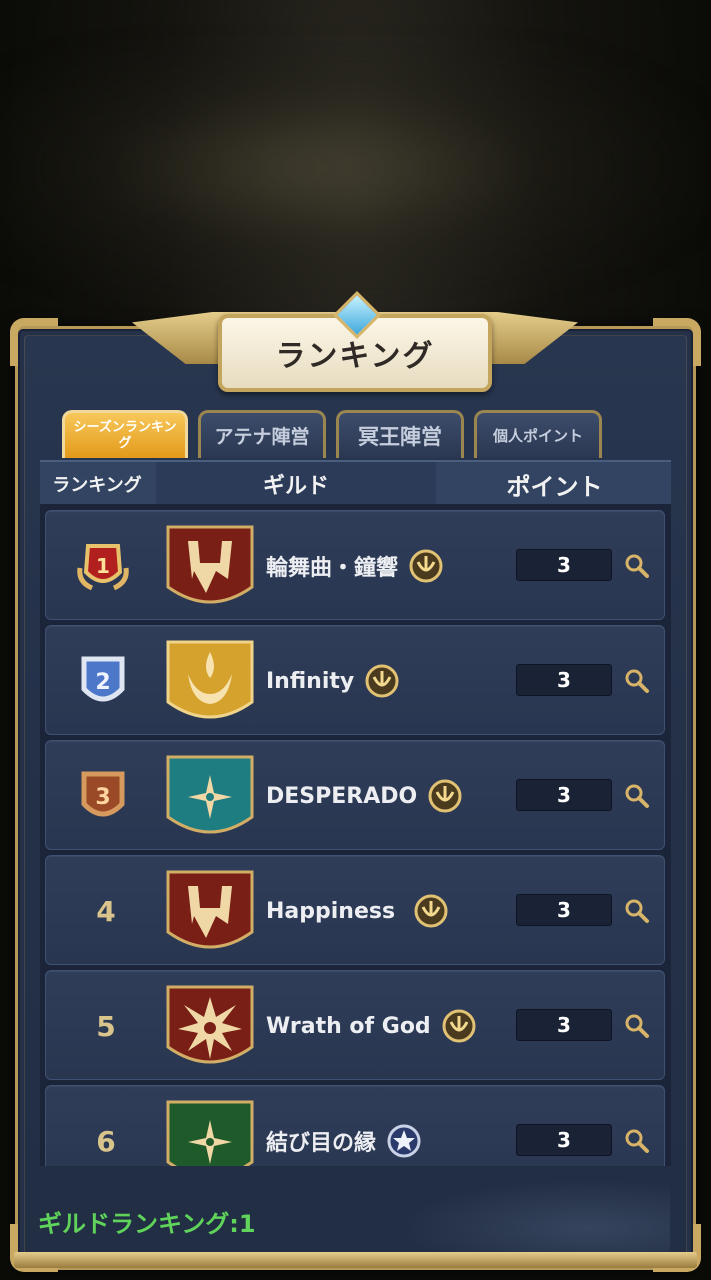  What do you see at coordinates (210, 794) in the screenshot?
I see `teal-star-emblem` at bounding box center [210, 794].